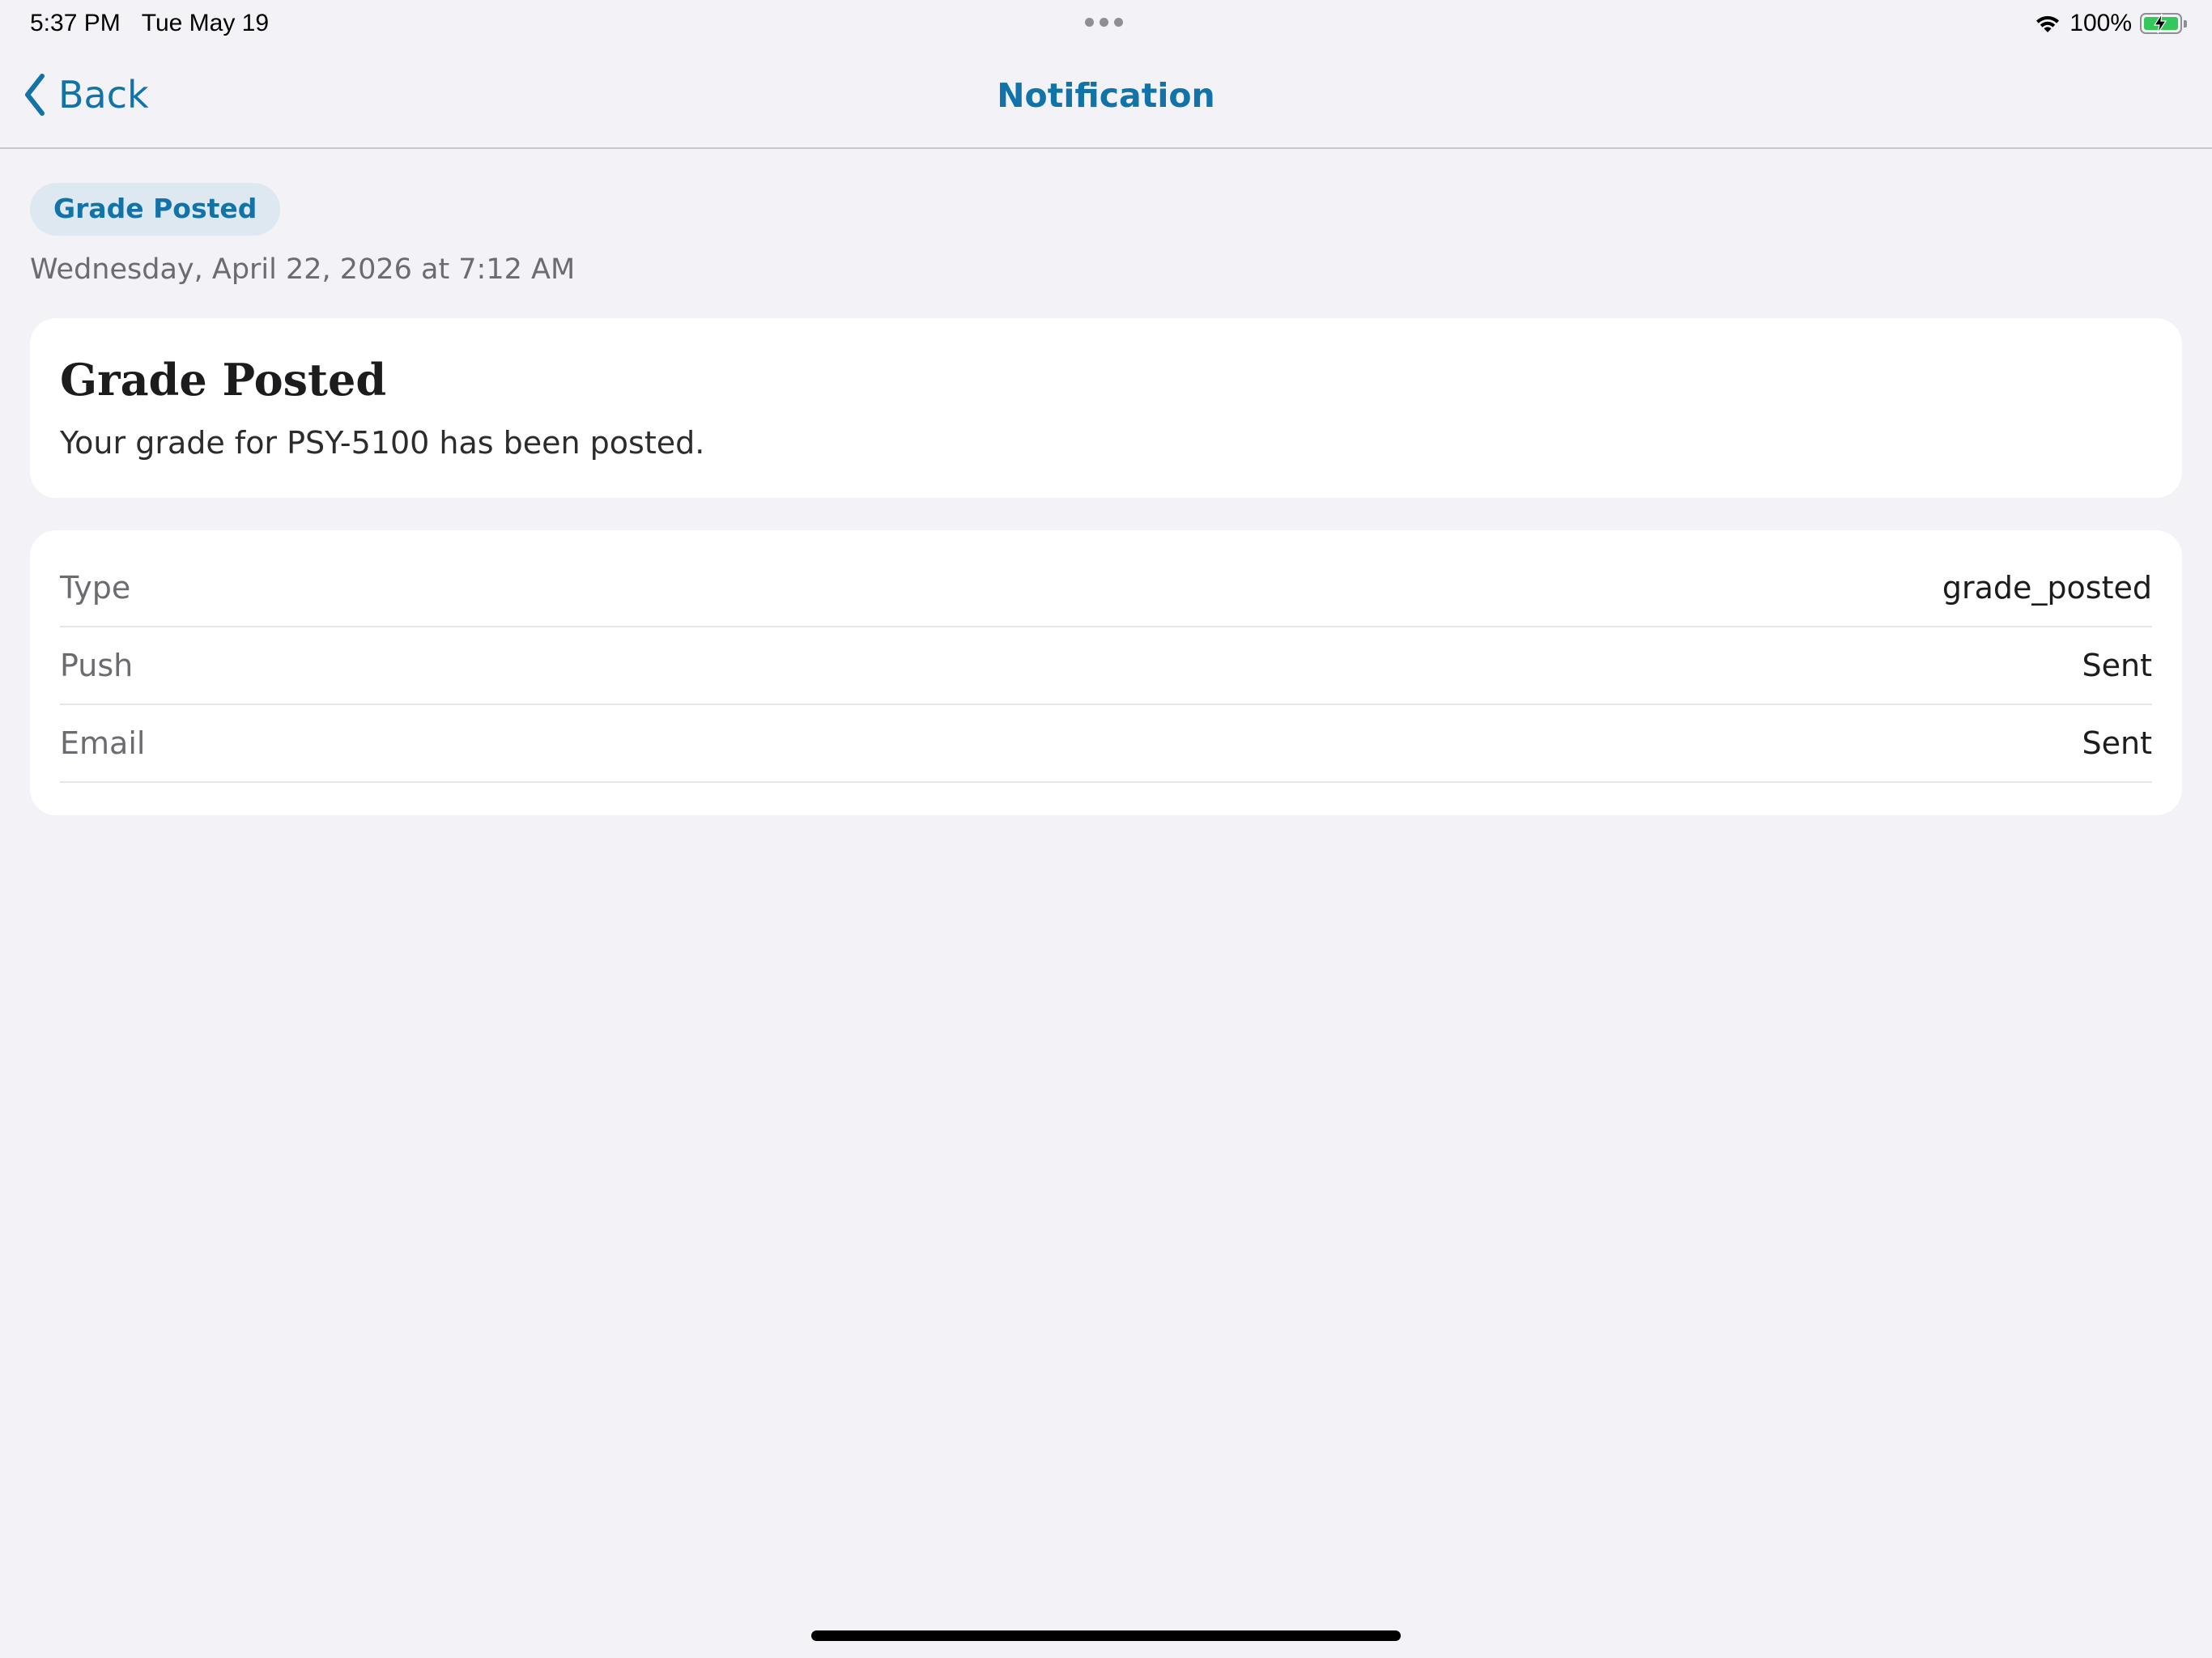 This screenshot has width=2212, height=1658. Describe the element at coordinates (1106, 95) in the screenshot. I see `page-title: Notification` at that location.